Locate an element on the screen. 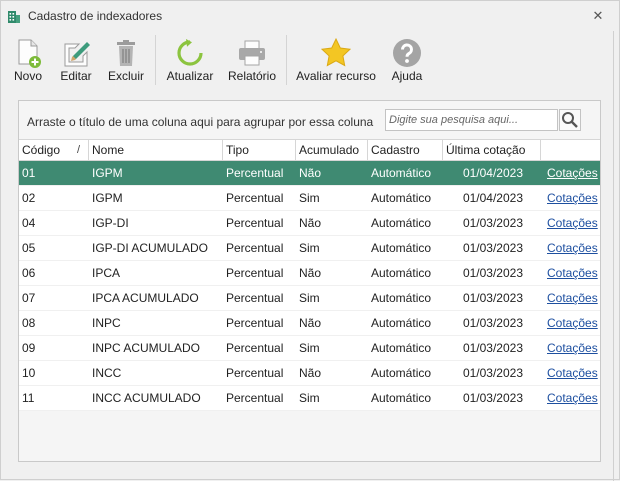 The image size is (620, 481). cell-name: INPC is located at coordinates (106, 323).